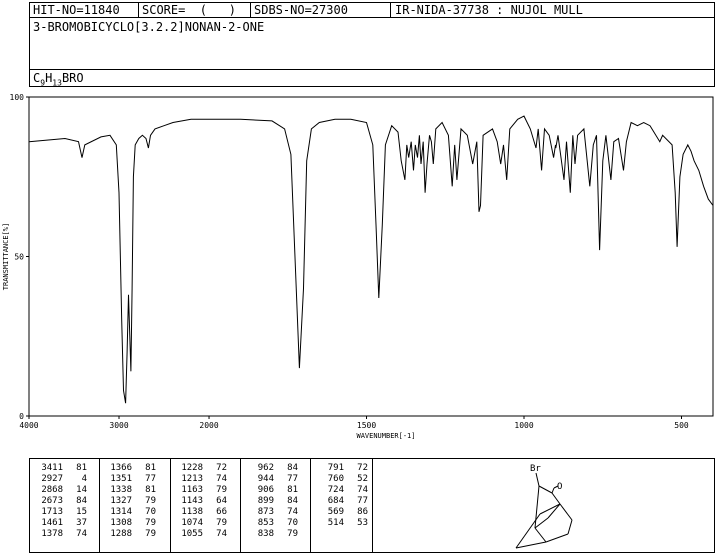  What do you see at coordinates (121, 512) in the screenshot?
I see `peak-wavenumber: 1314` at bounding box center [121, 512].